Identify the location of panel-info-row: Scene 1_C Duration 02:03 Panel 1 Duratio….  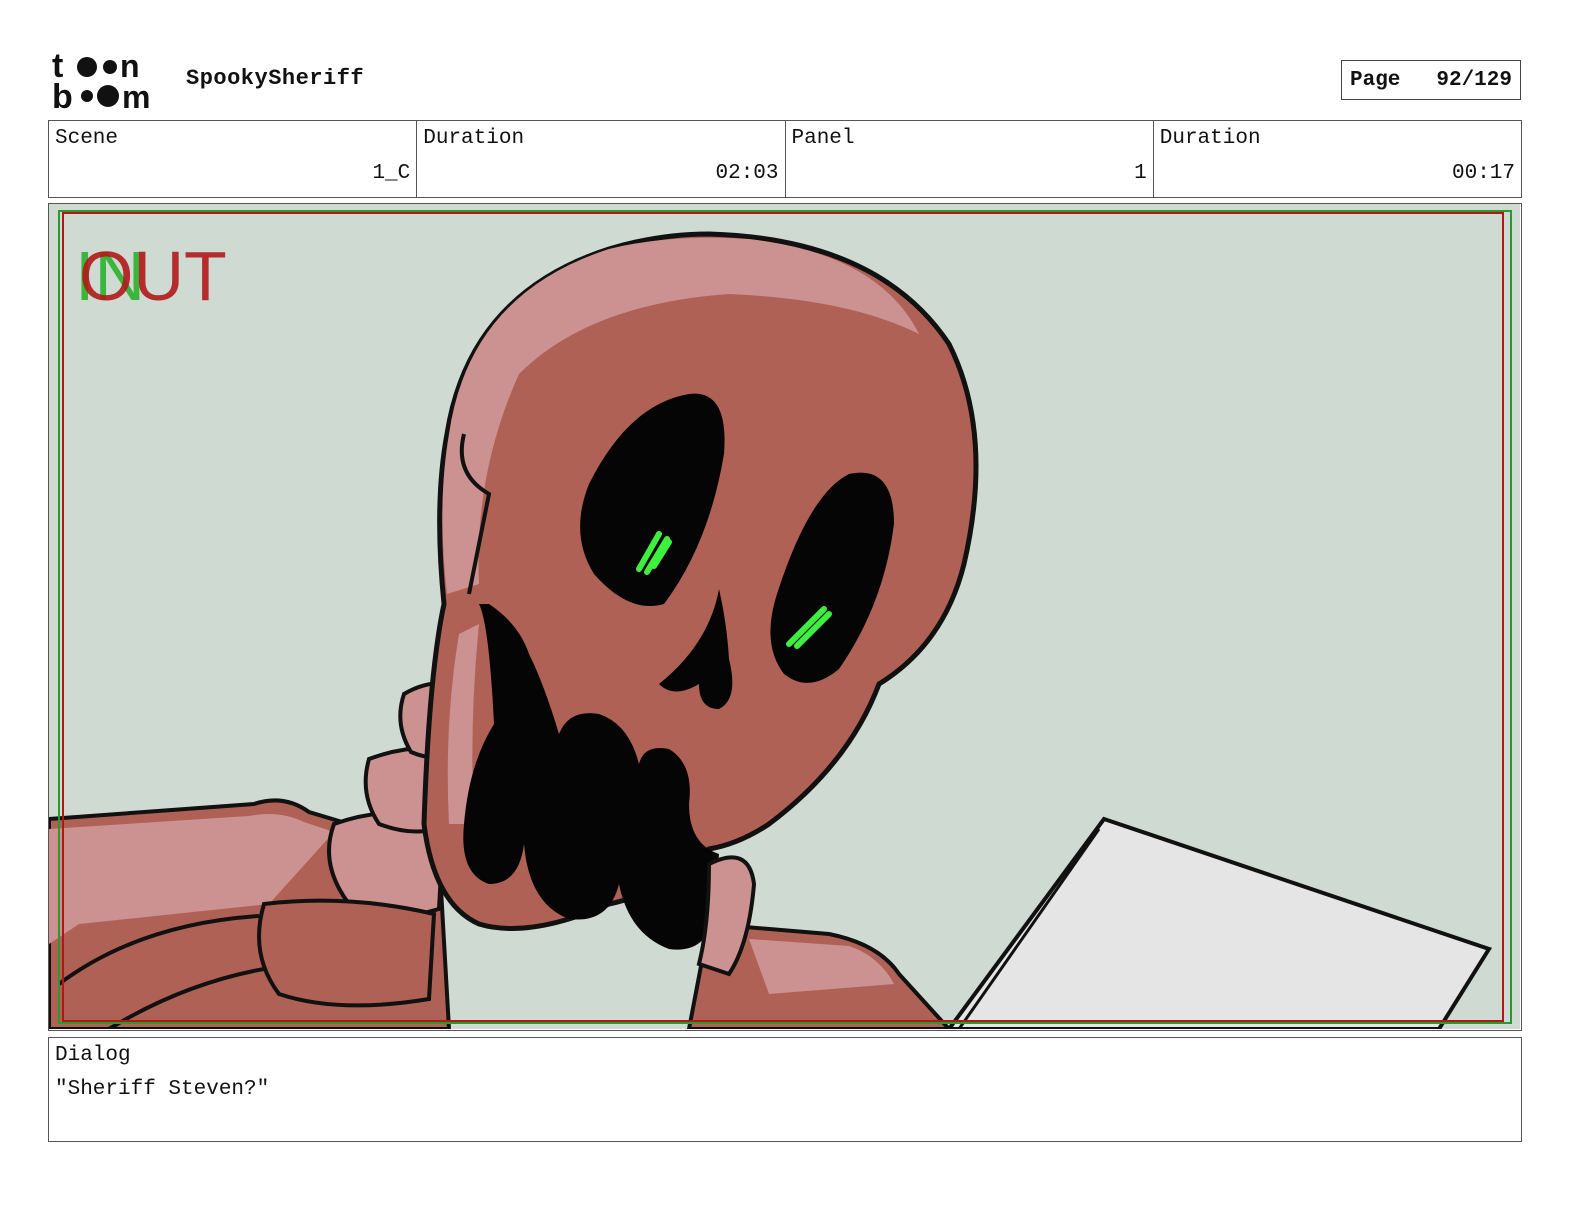
(785, 159).